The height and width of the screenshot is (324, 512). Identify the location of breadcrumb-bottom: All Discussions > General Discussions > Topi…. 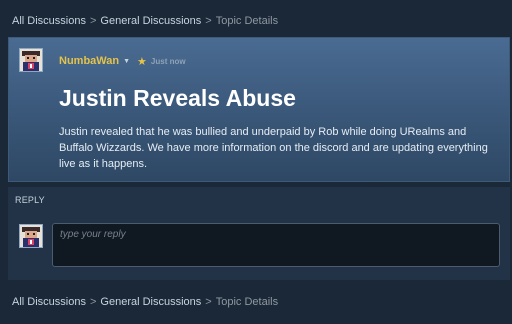
(145, 302).